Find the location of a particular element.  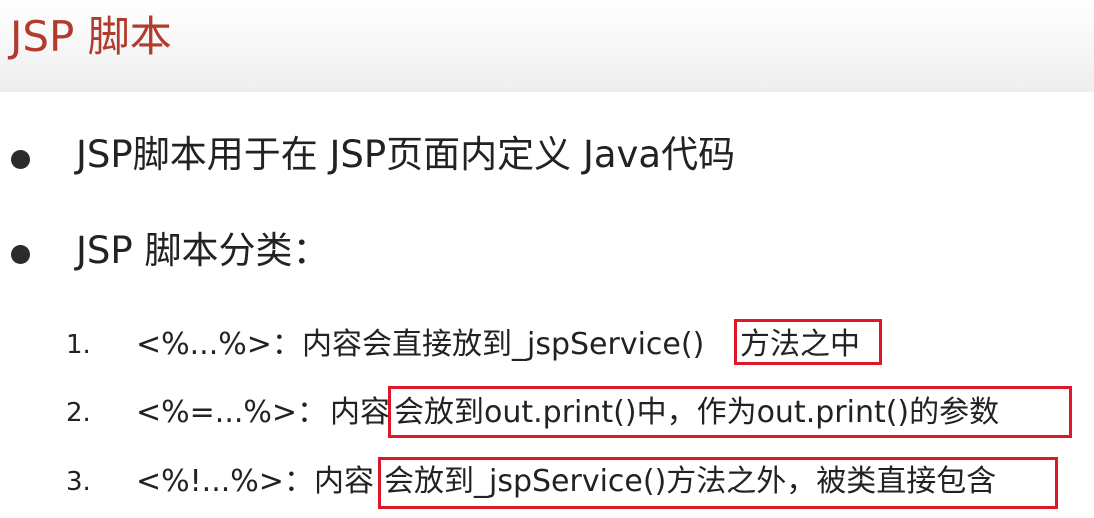

highlighted-text: 方法之中 is located at coordinates (800, 344).